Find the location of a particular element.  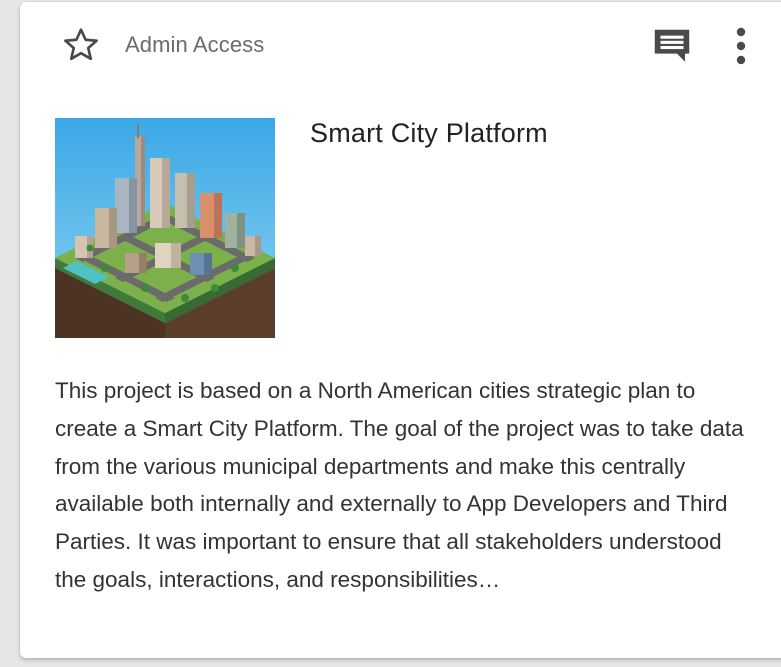

star-outline-icon is located at coordinates (81, 44).